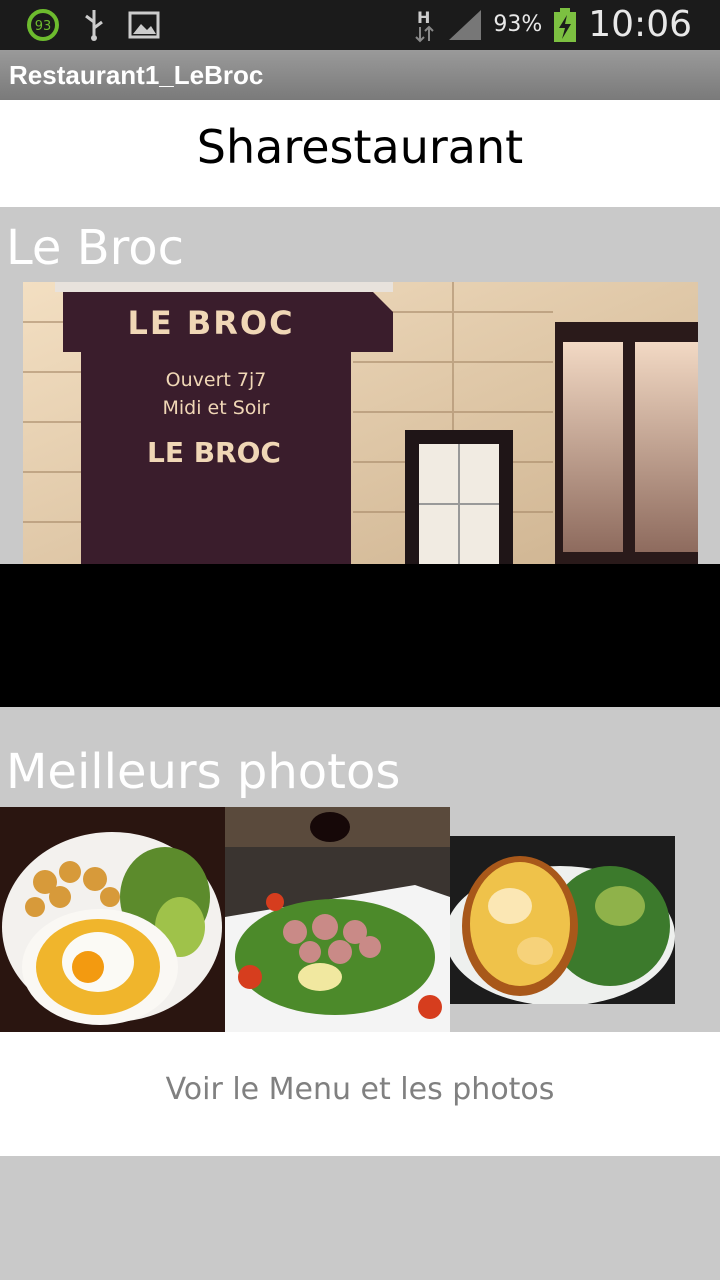 The image size is (720, 1280). I want to click on view-menu-button: Voir le Menu et les photos, so click(360, 1094).